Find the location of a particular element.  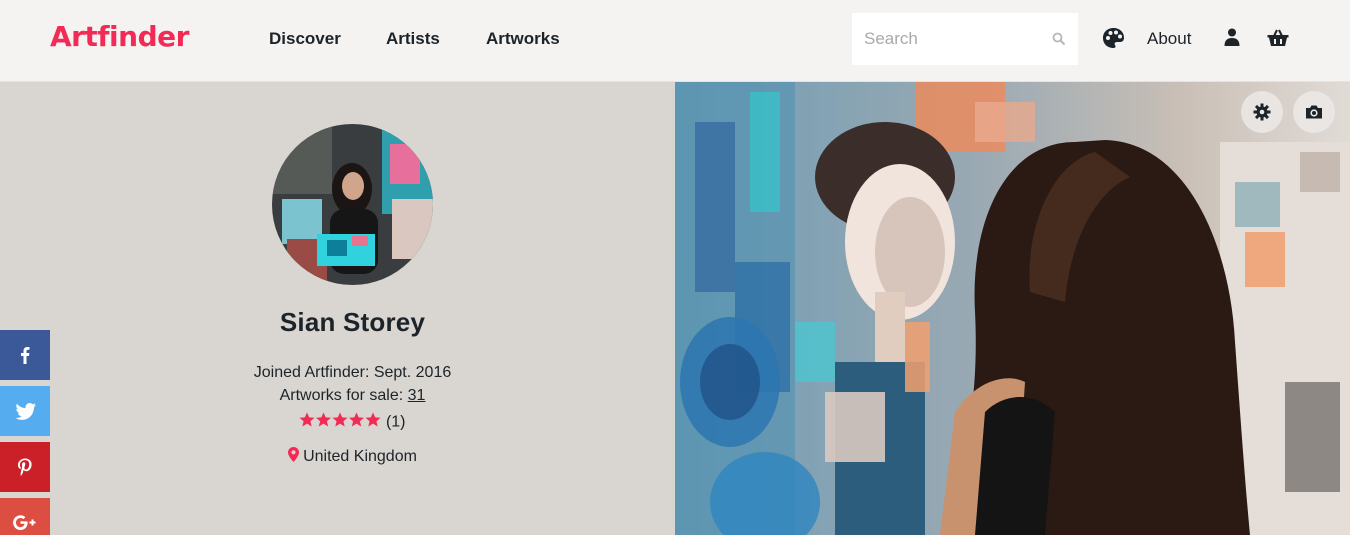

artist-name: Sian Storey is located at coordinates (352, 322).